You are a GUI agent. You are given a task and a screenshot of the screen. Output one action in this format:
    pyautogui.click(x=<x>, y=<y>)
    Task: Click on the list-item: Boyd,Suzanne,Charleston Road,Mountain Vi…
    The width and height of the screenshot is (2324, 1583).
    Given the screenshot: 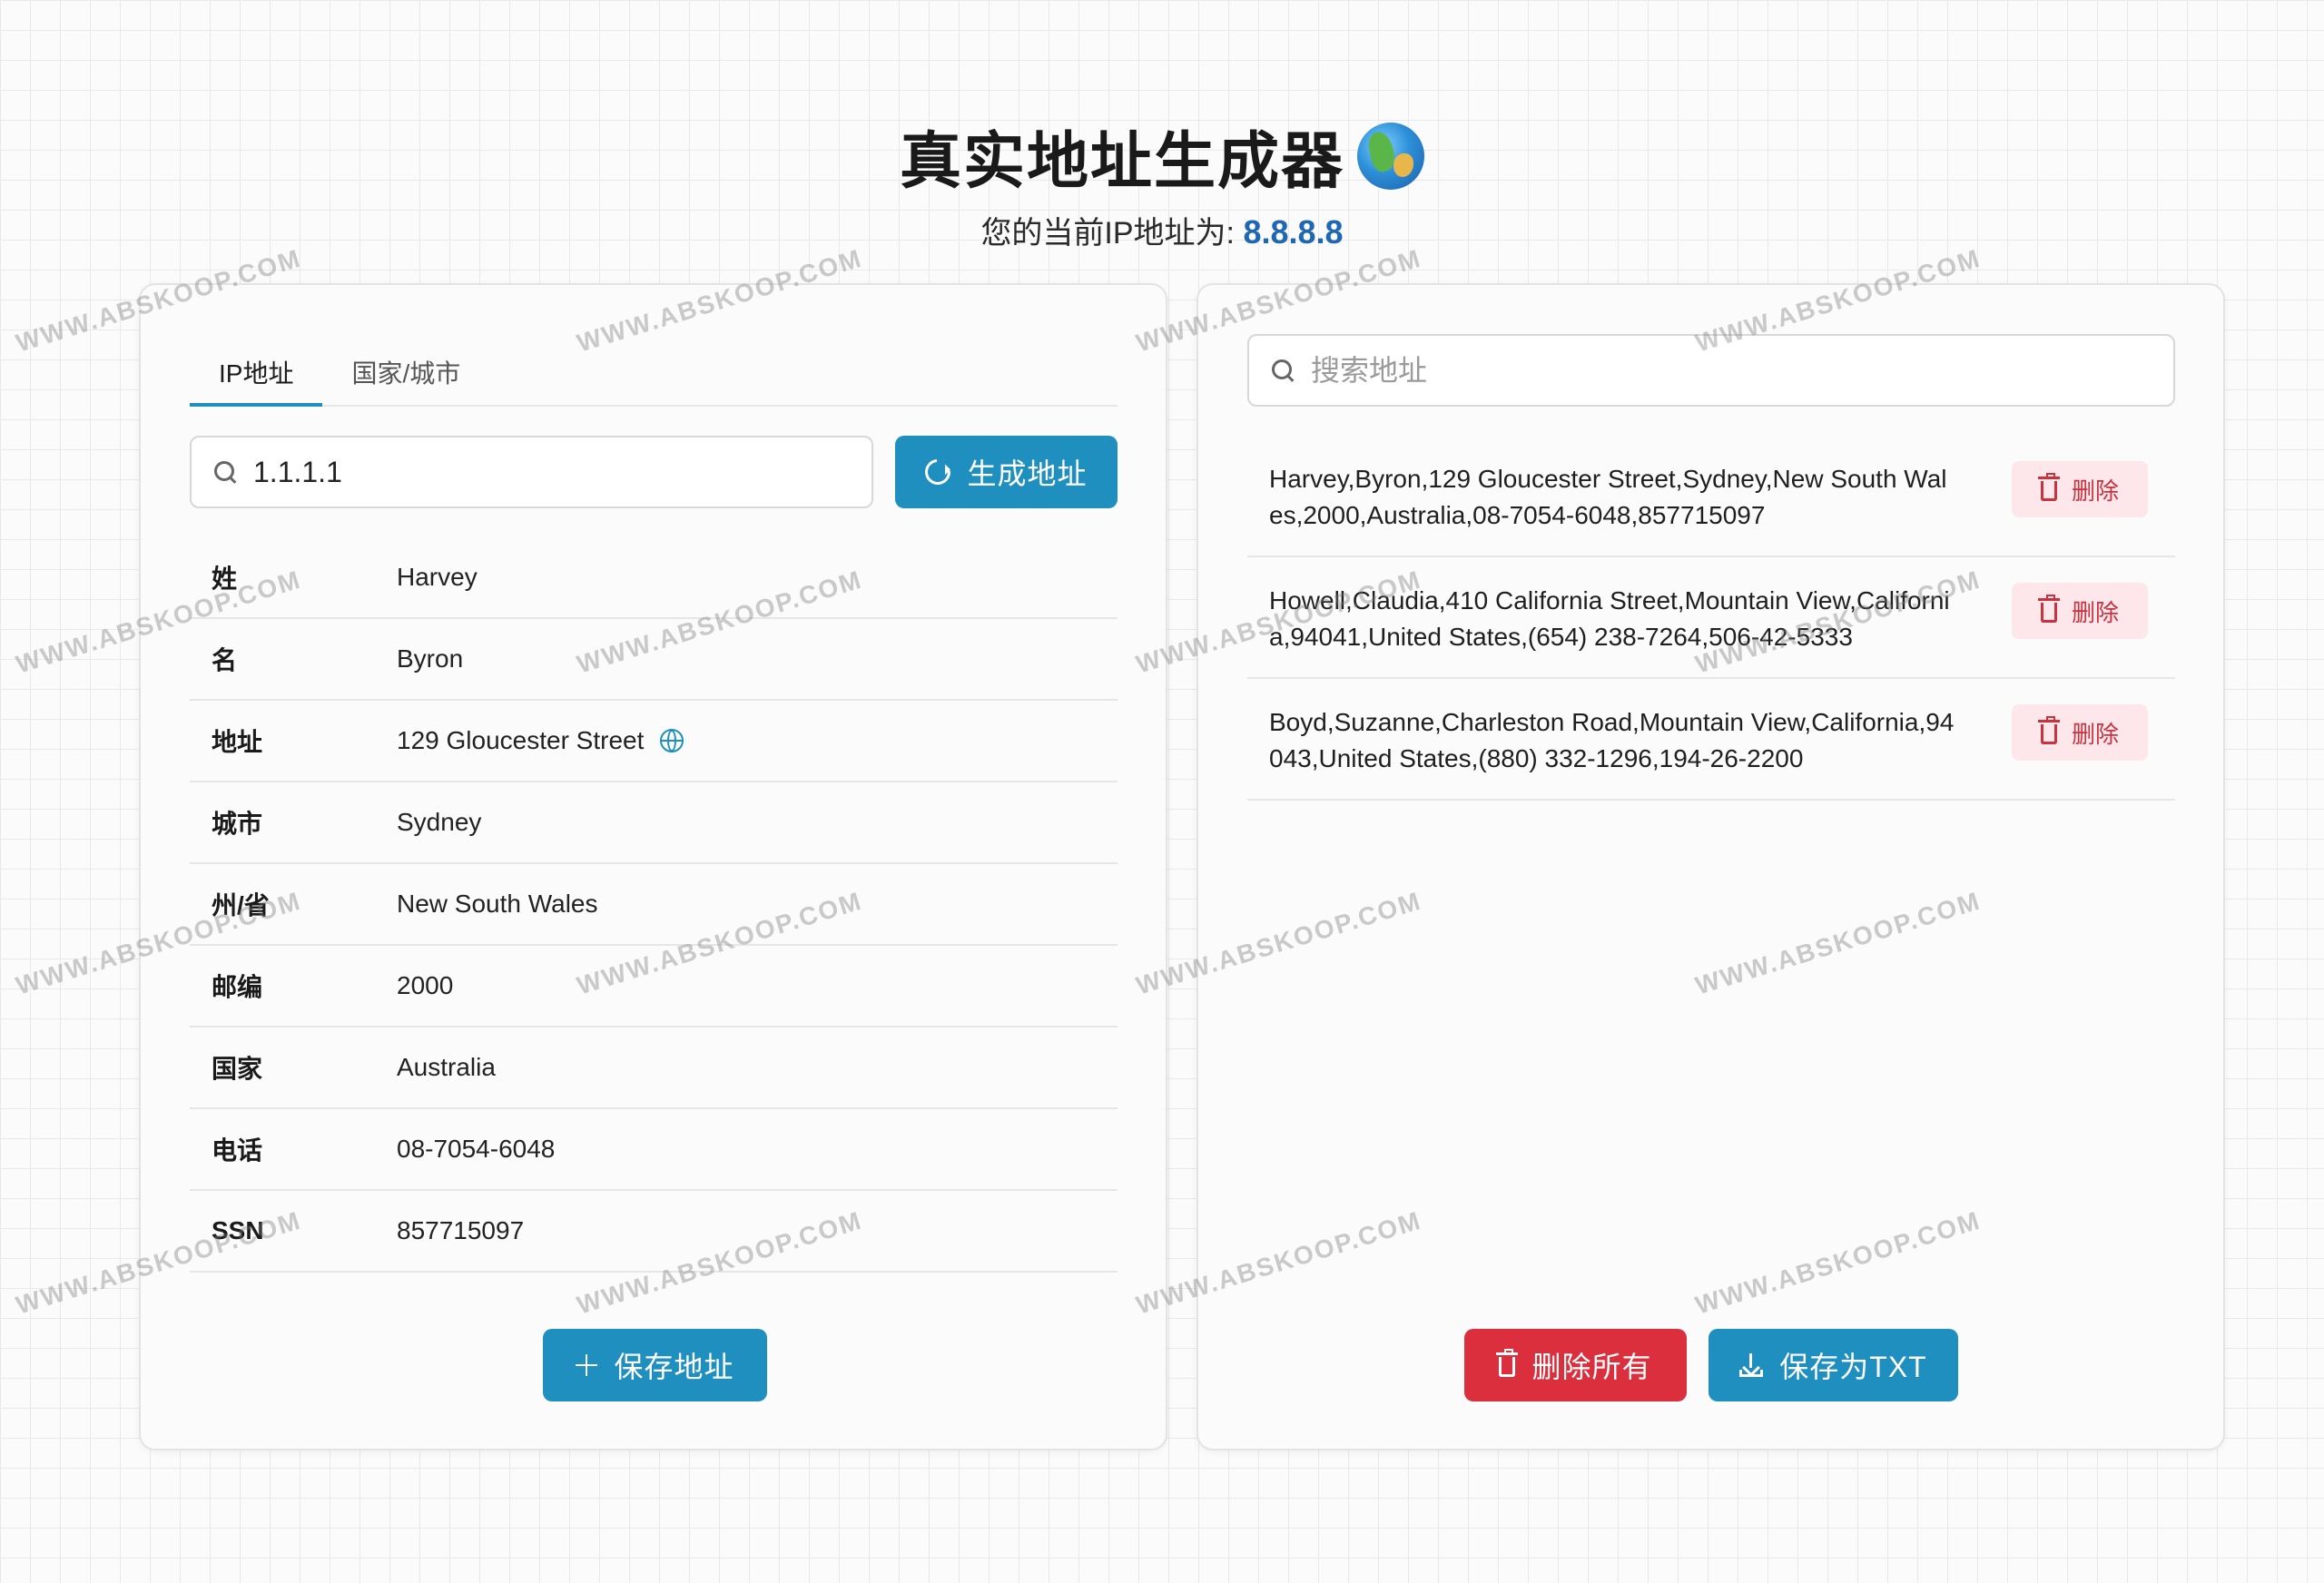 What is the action you would take?
    pyautogui.click(x=1711, y=740)
    